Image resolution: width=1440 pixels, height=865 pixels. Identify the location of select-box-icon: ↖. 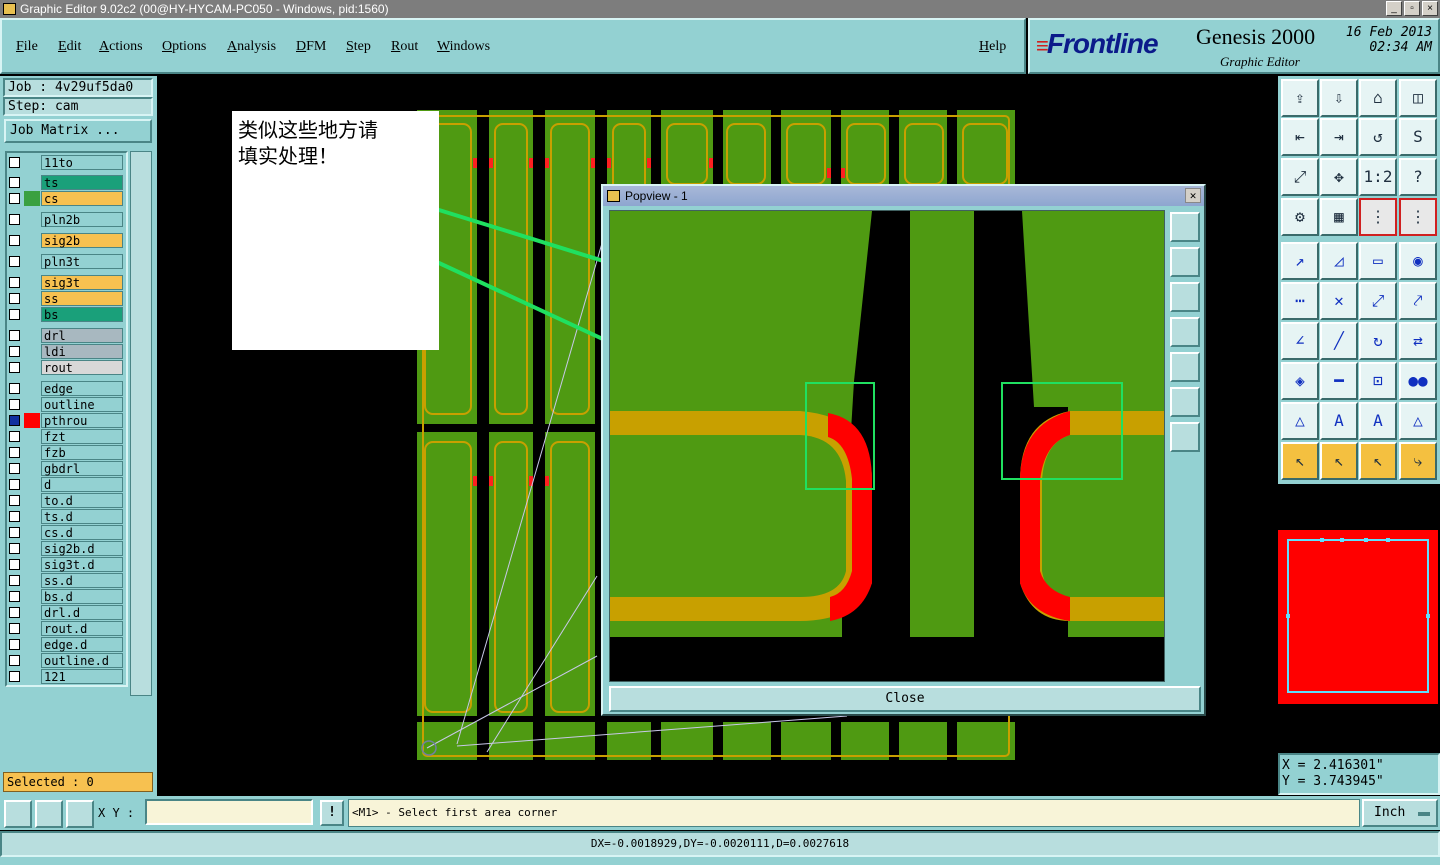
(1339, 461).